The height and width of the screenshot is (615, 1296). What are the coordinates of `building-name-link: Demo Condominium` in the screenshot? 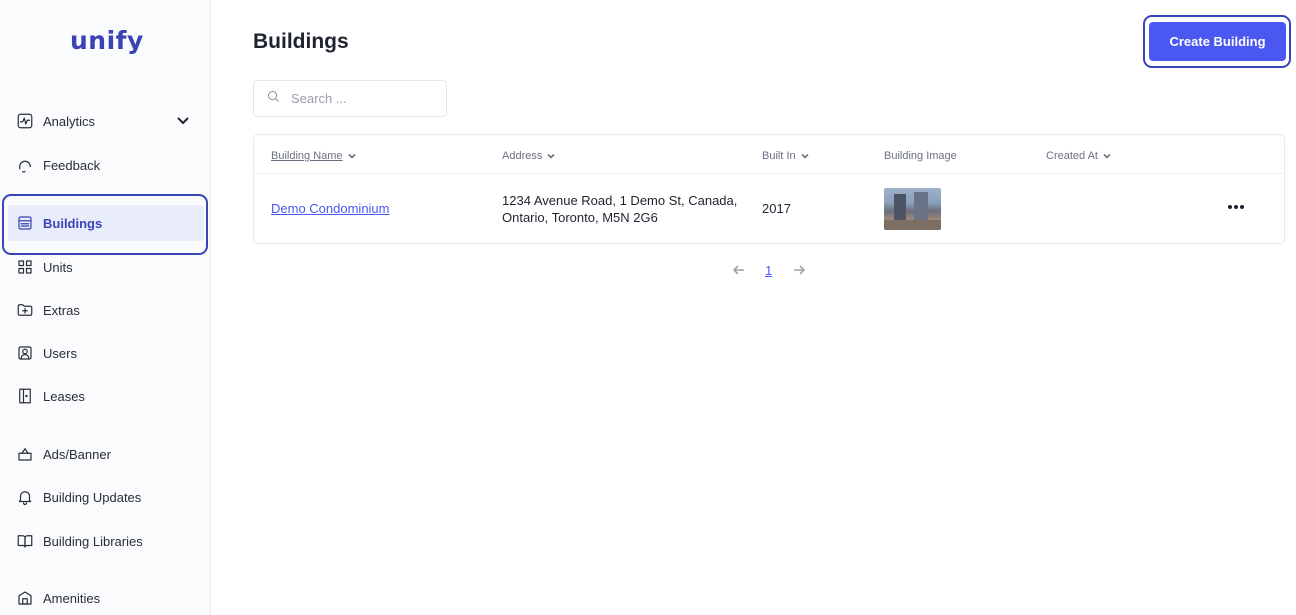 It's located at (330, 208).